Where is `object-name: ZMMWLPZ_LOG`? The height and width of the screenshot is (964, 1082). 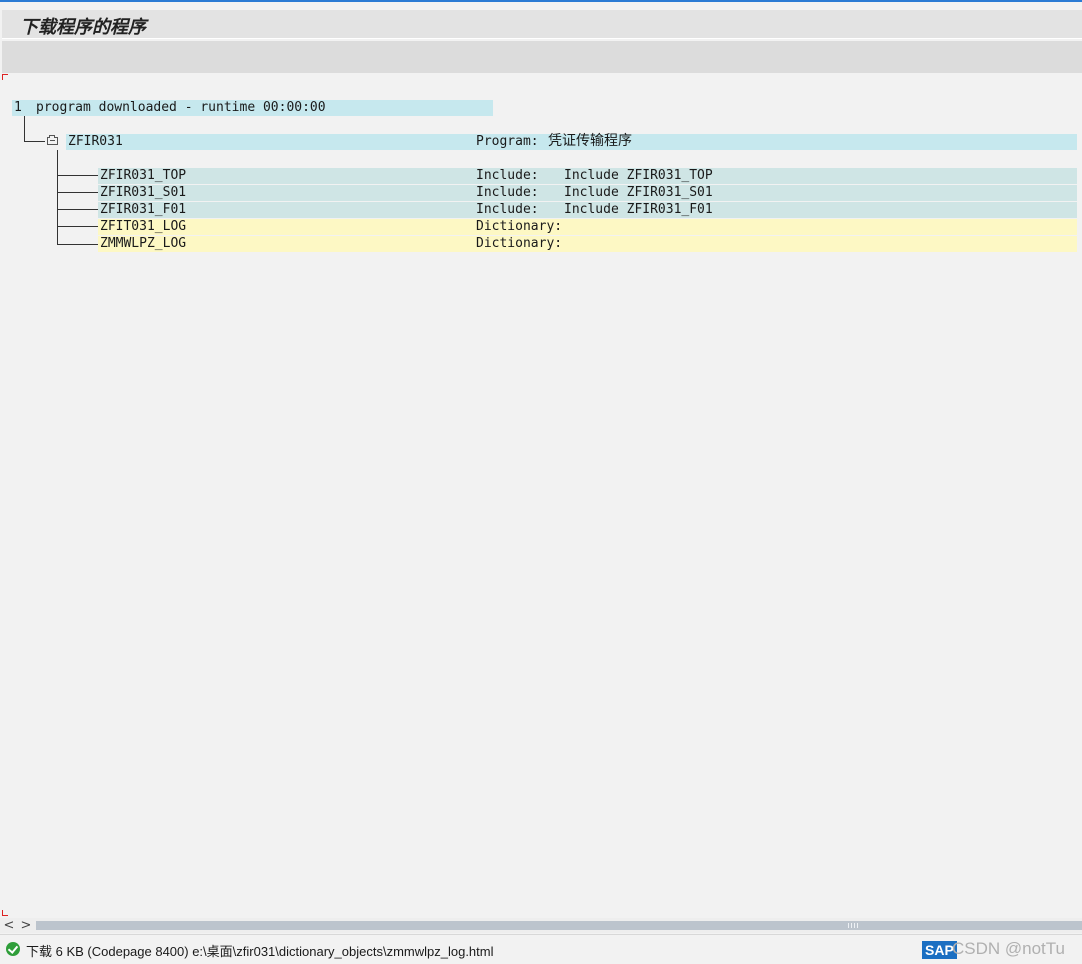 object-name: ZMMWLPZ_LOG is located at coordinates (143, 243).